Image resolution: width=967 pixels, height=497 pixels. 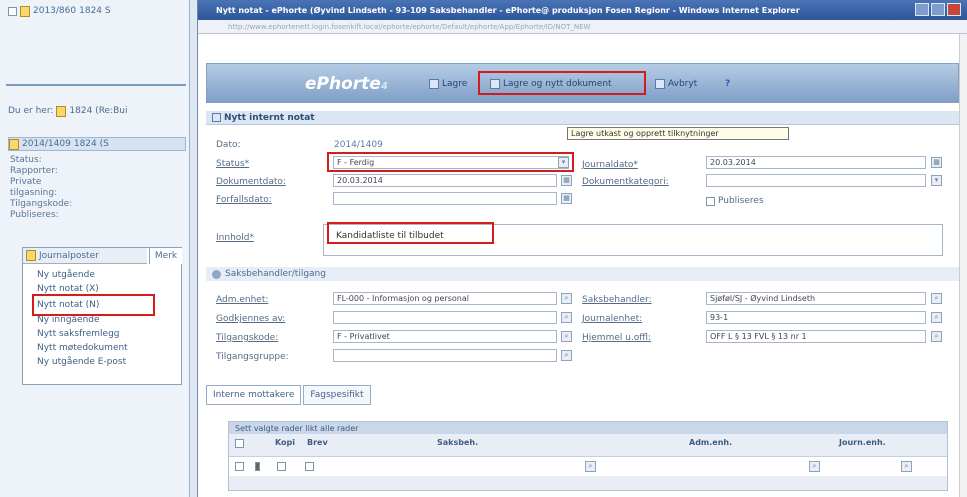 I want to click on tree-row-top: 2013/860 1824 S, so click(x=97, y=11).